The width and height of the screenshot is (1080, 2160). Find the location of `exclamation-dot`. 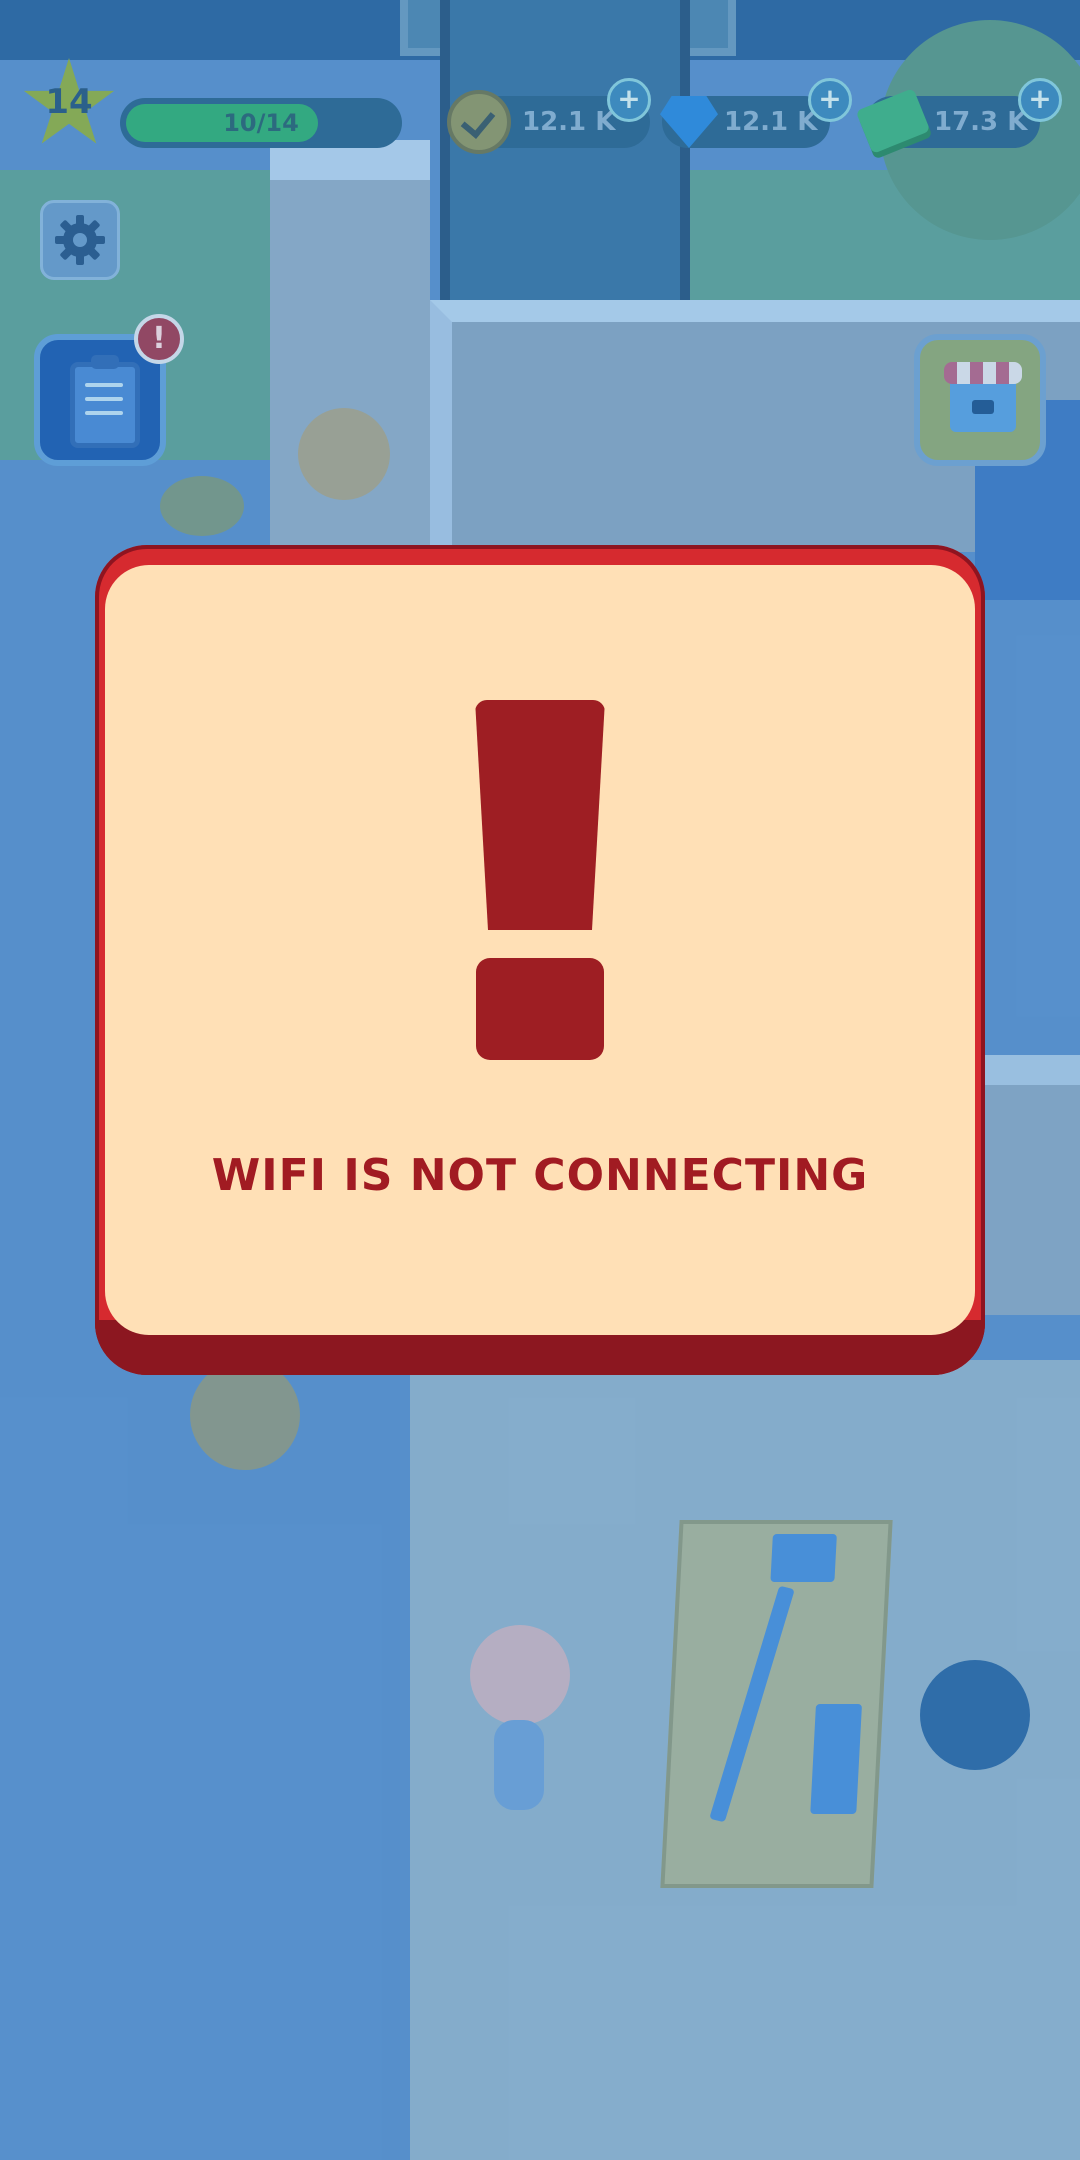

exclamation-dot is located at coordinates (540, 1009).